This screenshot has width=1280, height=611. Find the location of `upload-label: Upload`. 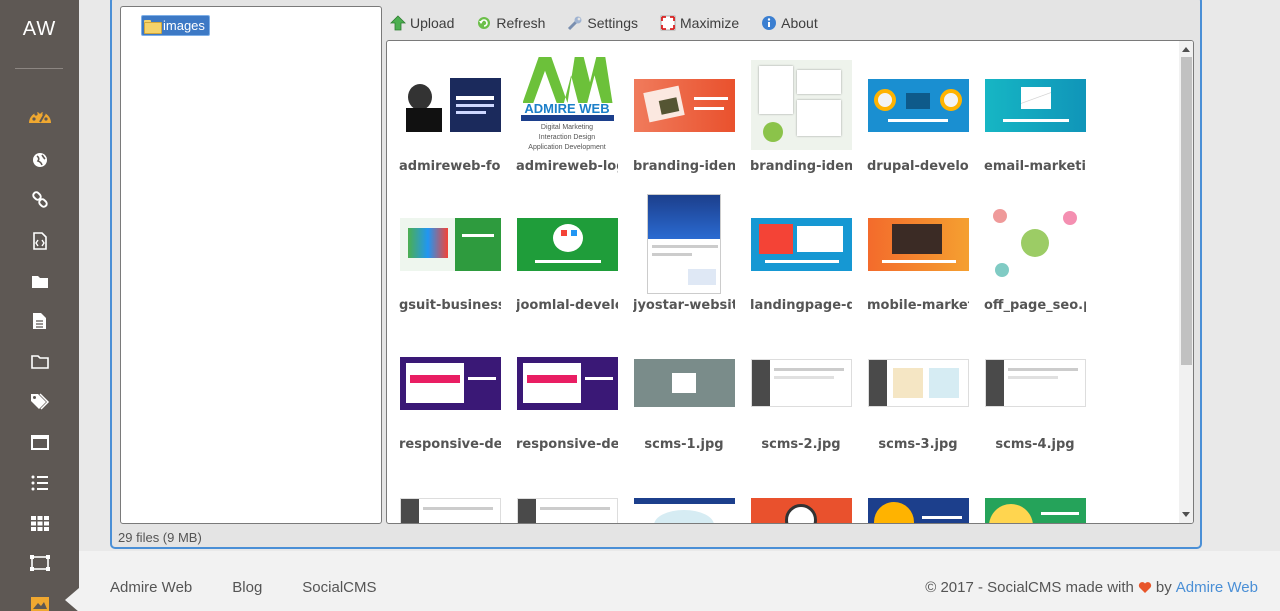

upload-label: Upload is located at coordinates (432, 23).